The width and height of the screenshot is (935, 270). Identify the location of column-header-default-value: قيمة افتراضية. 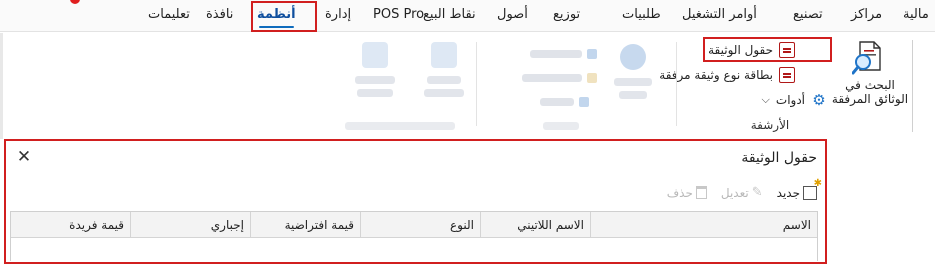
(305, 225).